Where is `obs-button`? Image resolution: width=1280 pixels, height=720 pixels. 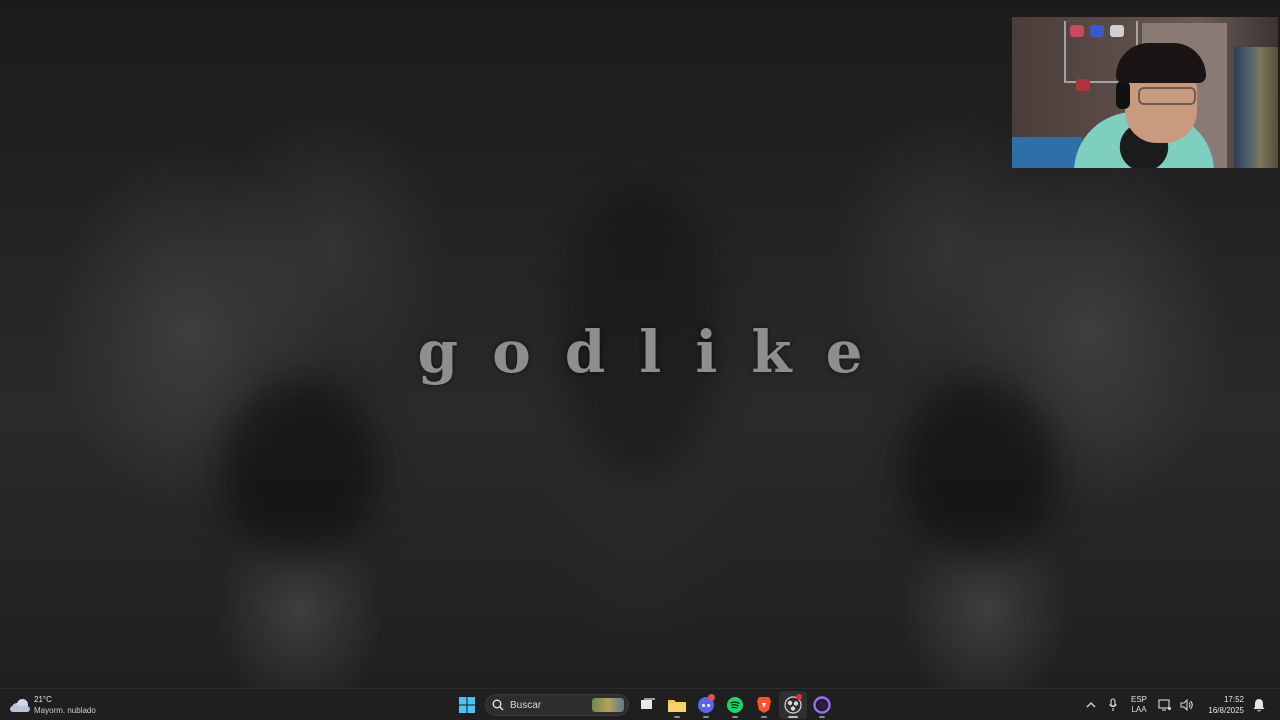 obs-button is located at coordinates (792, 705).